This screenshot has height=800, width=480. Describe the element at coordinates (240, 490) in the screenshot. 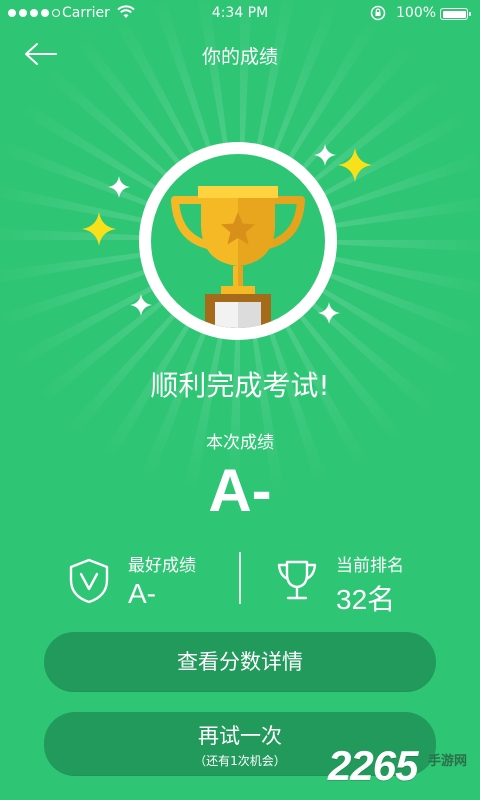

I see `current-score-value: A-` at that location.